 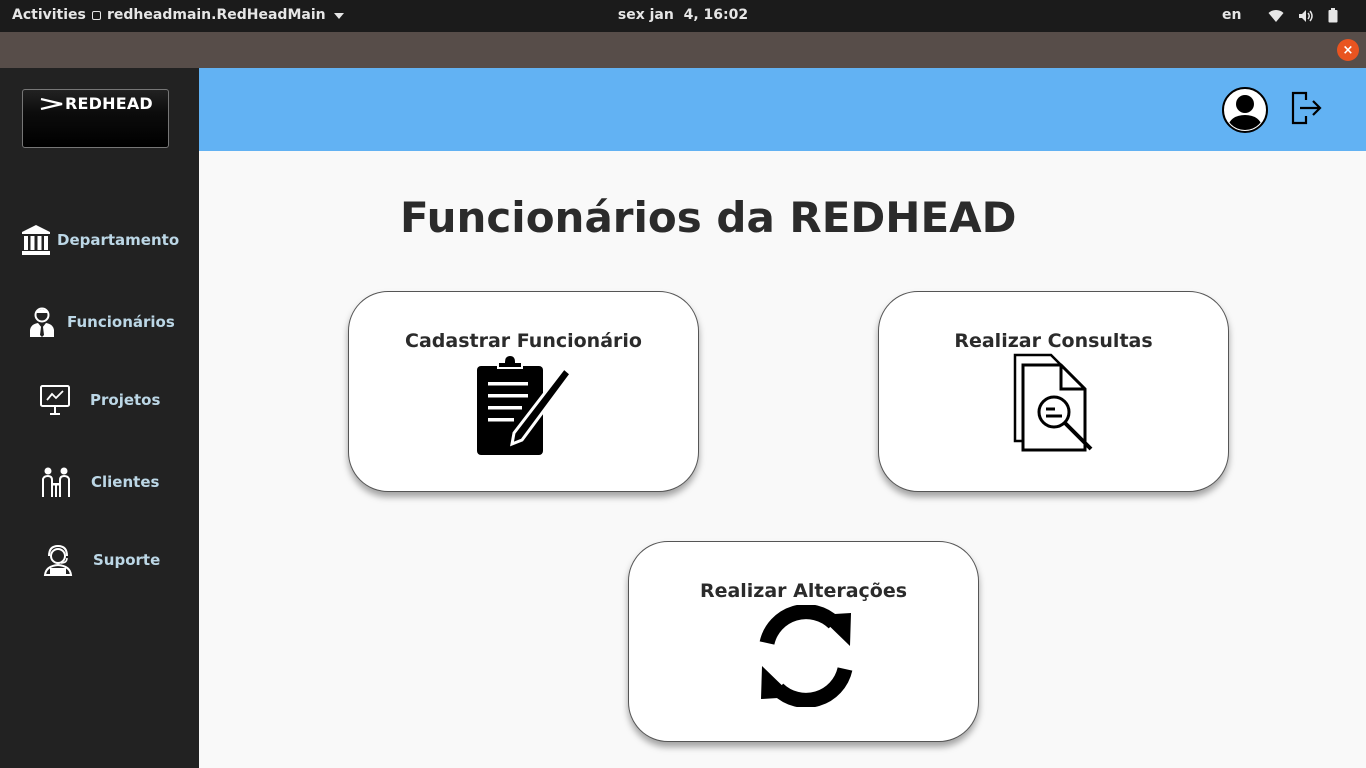 I want to click on system-tray, so click(x=1303, y=15).